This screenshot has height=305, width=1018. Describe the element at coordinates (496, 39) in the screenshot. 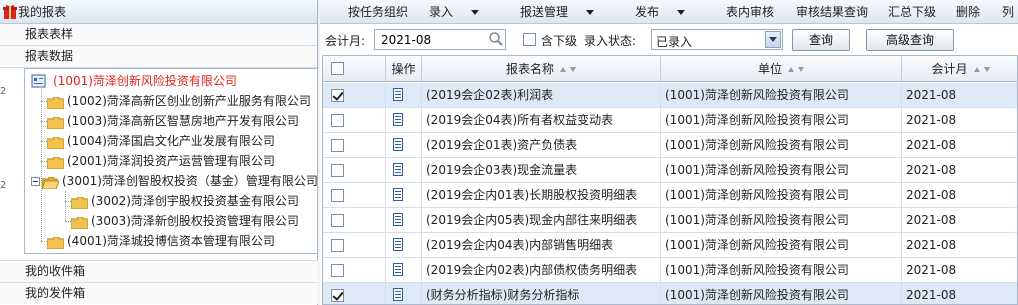

I see `search-icon` at that location.